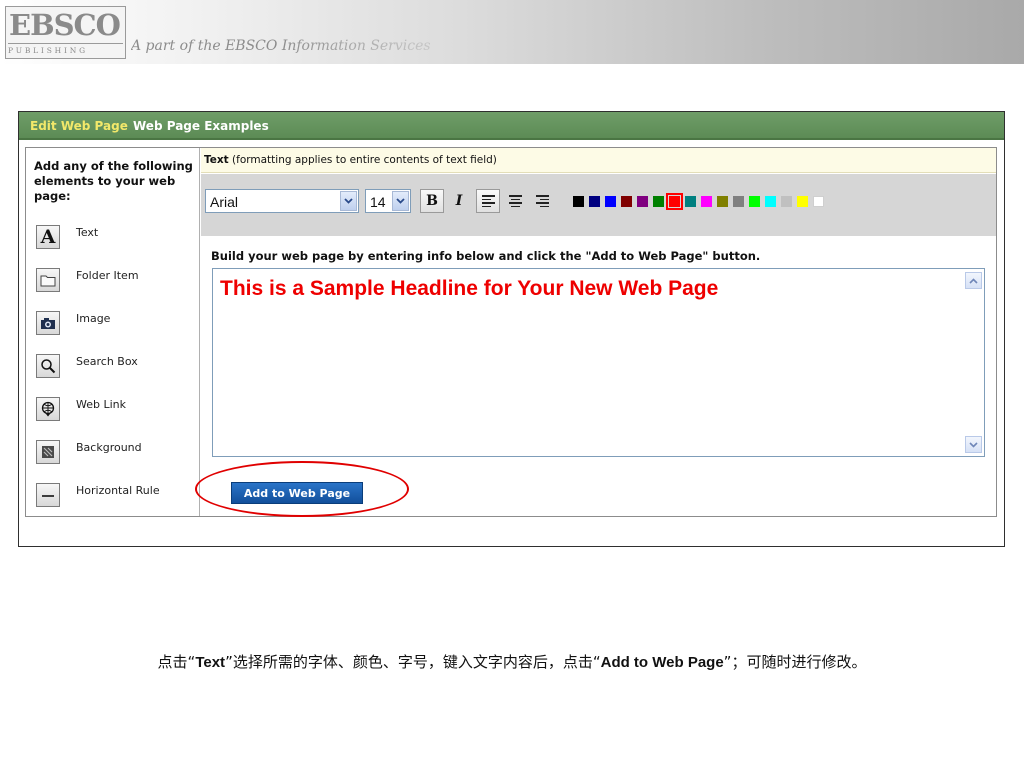  I want to click on sidebar-item-label: Text, so click(87, 232).